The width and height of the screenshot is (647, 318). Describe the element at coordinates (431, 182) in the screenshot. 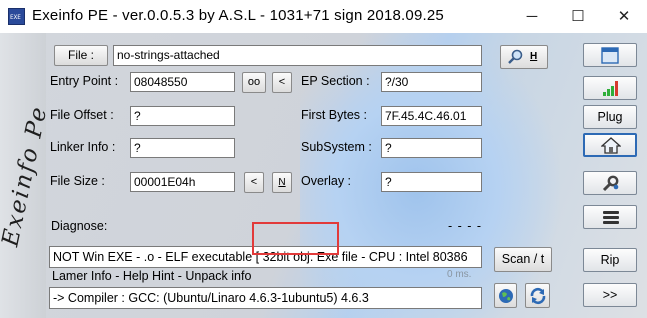

I see `overlay-field: ?` at that location.